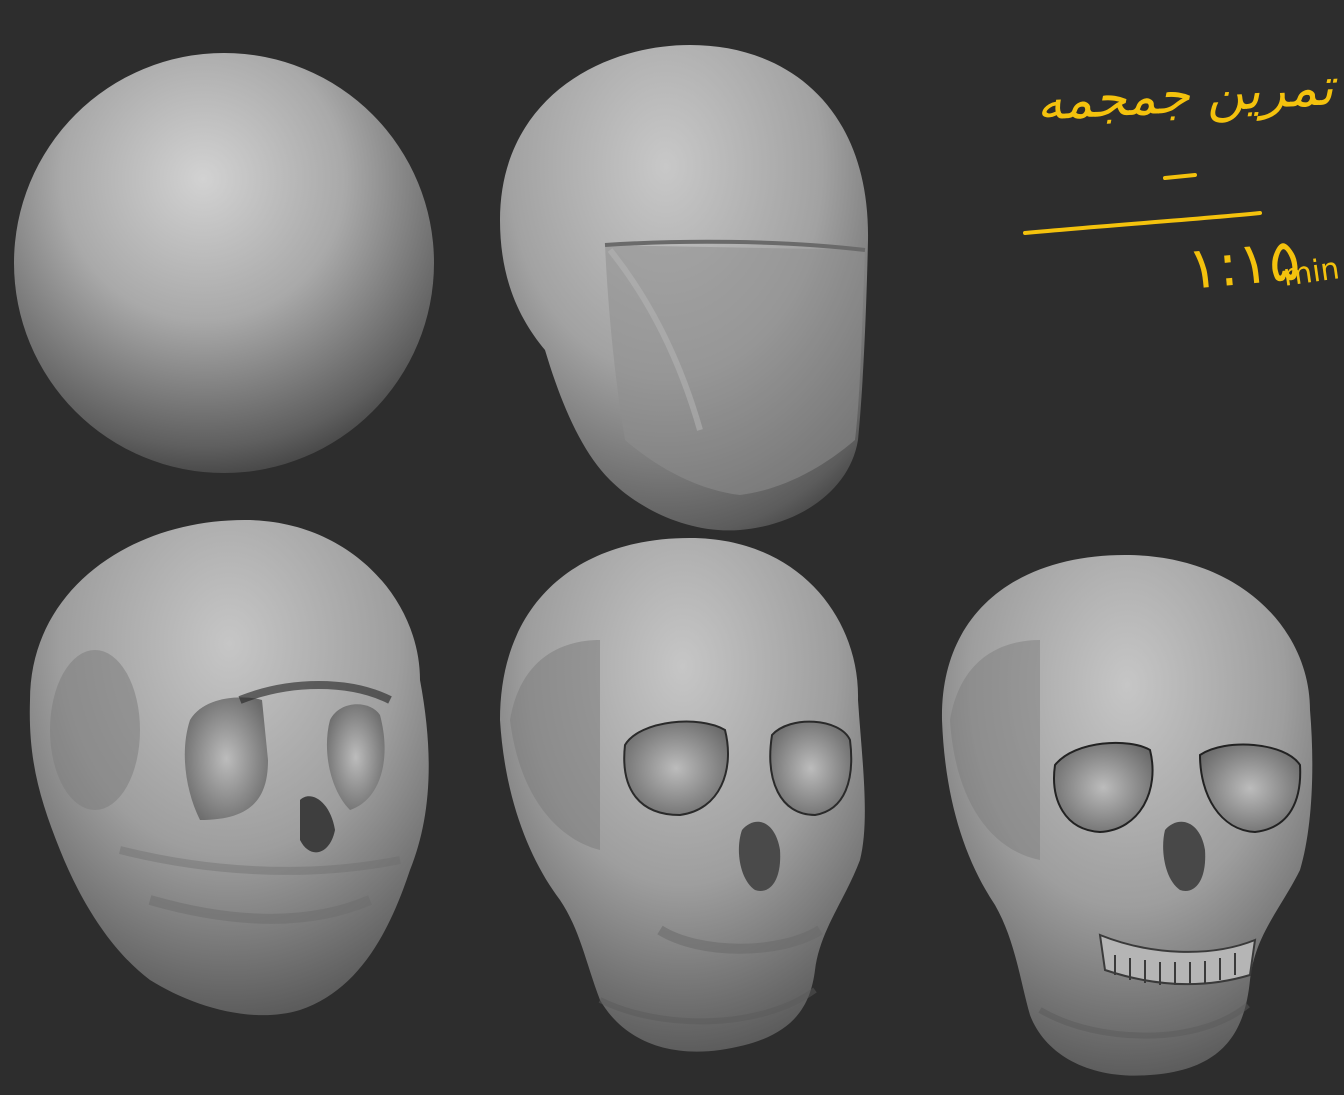  What do you see at coordinates (682, 795) in the screenshot?
I see `refined-skull-stage` at bounding box center [682, 795].